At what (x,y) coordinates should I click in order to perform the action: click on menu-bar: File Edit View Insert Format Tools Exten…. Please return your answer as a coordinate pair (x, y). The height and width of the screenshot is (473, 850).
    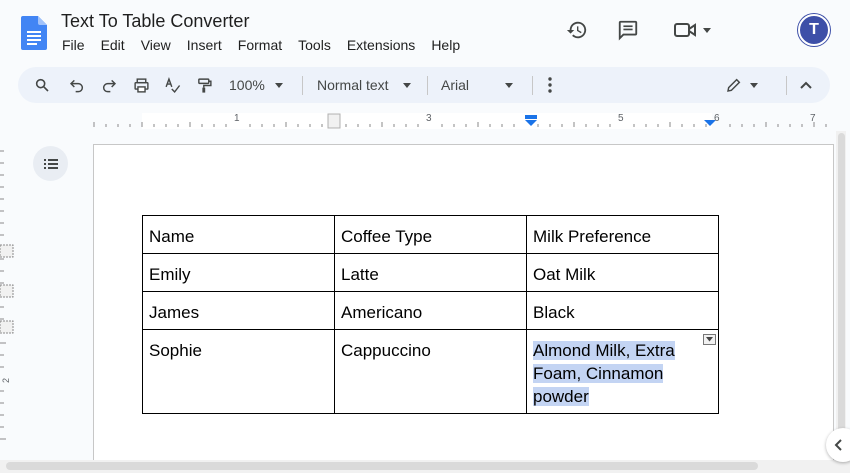
    Looking at the image, I should click on (269, 45).